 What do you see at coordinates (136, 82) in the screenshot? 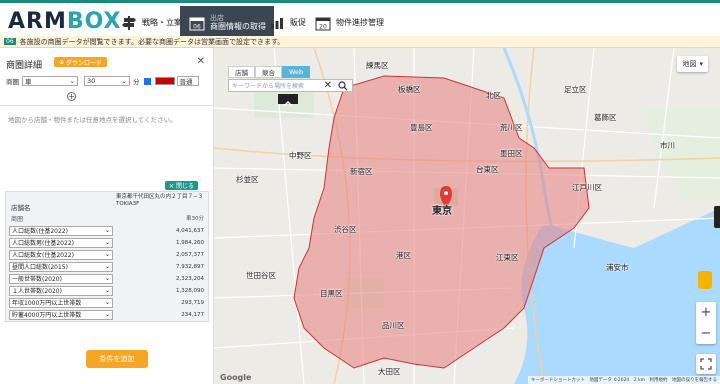
I see `minutes-unit: 分` at bounding box center [136, 82].